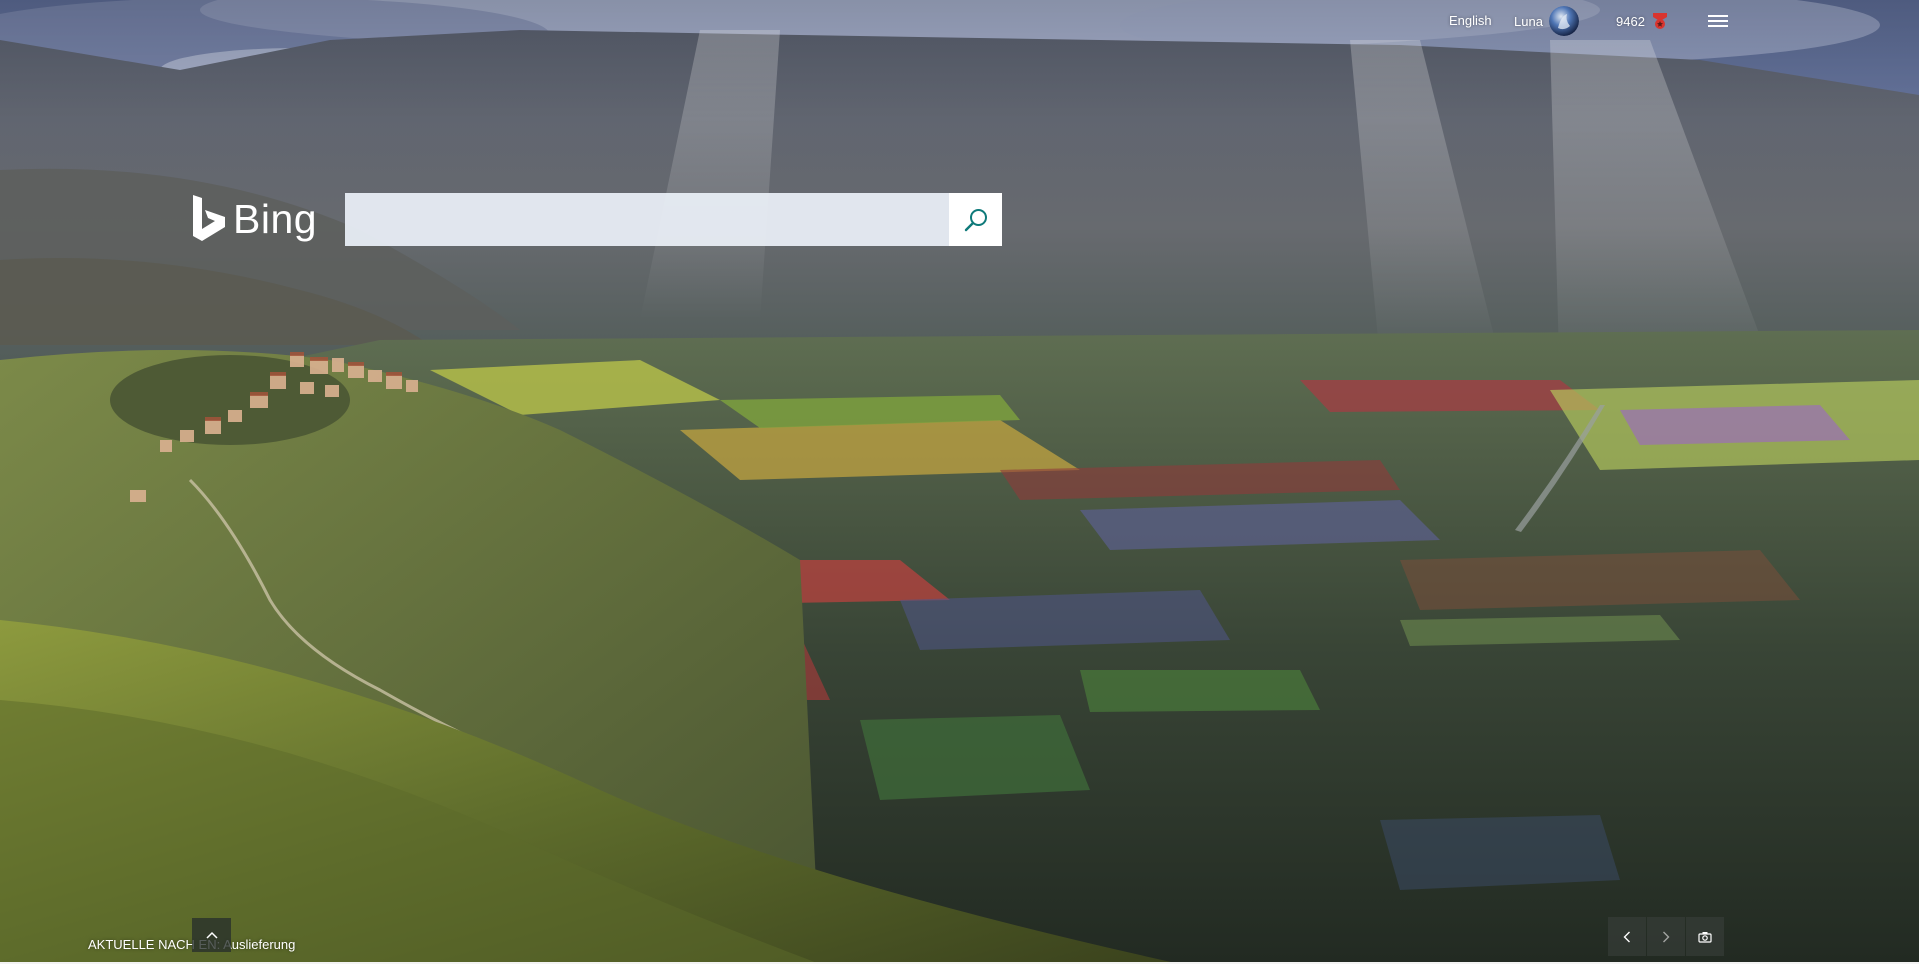  Describe the element at coordinates (647, 219) in the screenshot. I see `search-input` at that location.